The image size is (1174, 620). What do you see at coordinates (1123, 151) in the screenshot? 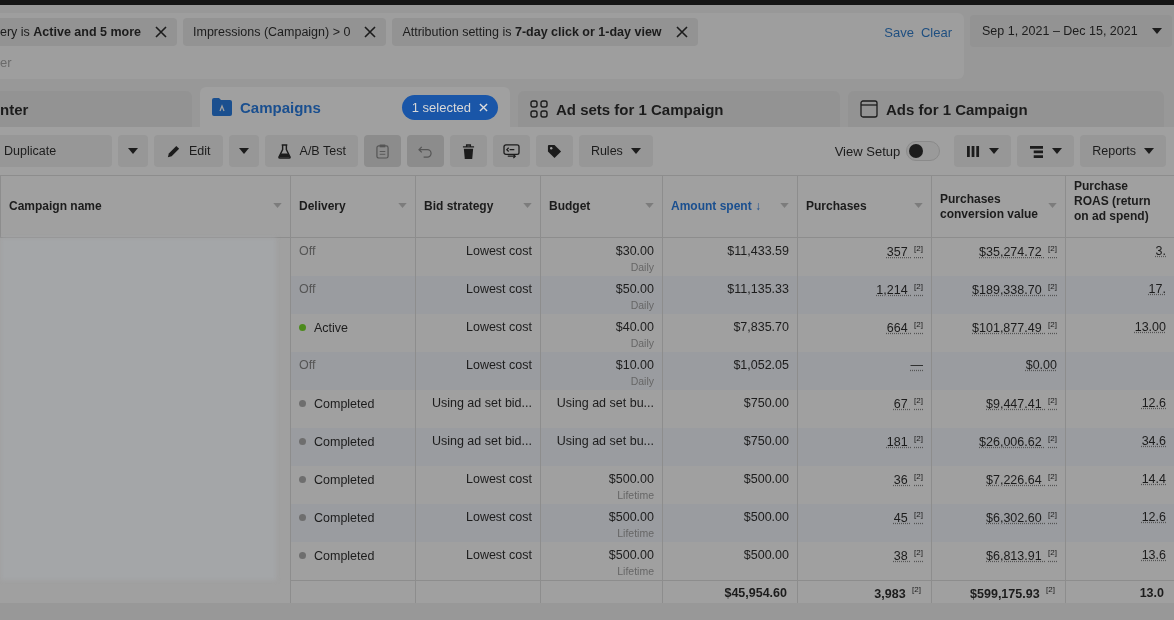
I see `reports-dropdown: Reports` at bounding box center [1123, 151].